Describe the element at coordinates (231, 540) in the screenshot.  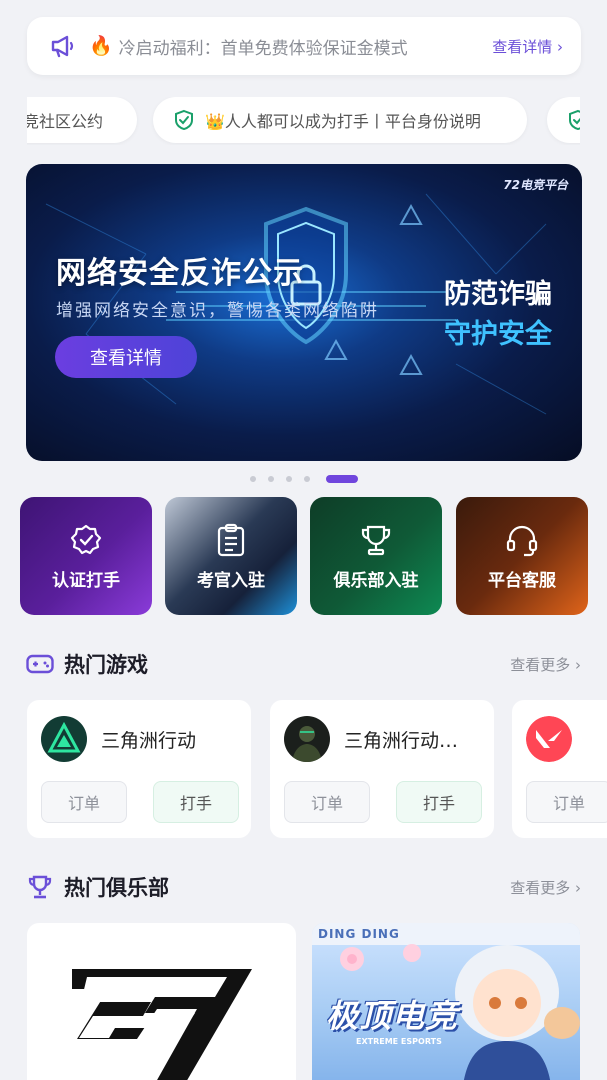
I see `clipboard-icon` at that location.